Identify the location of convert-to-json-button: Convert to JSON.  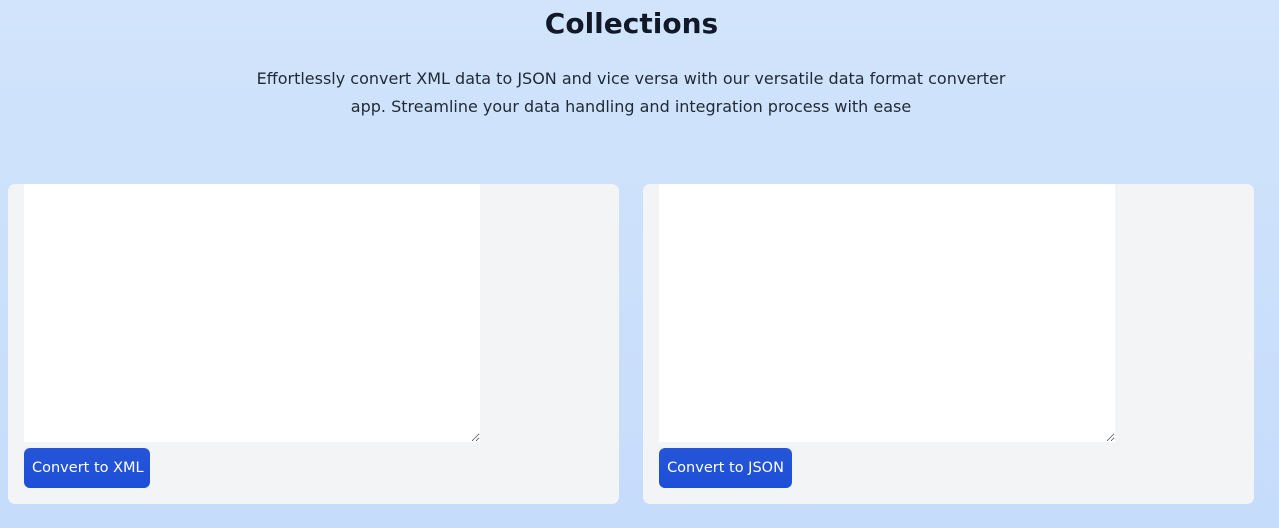
(725, 468).